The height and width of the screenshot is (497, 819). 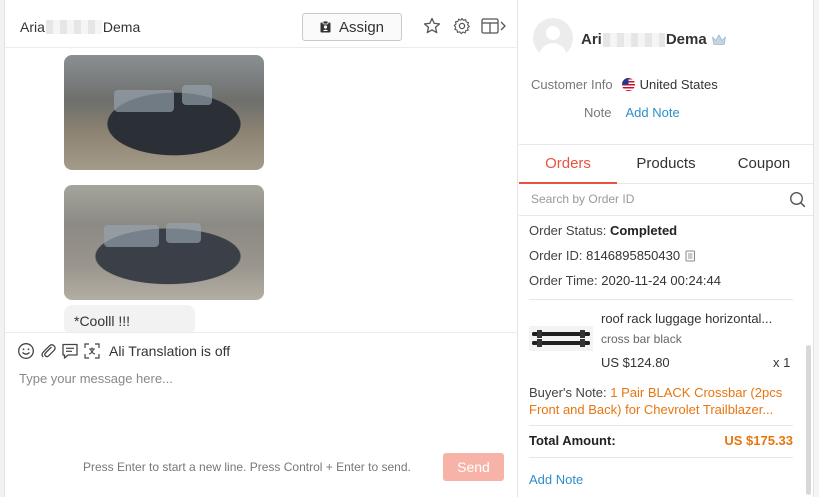 I want to click on right-edge-strip, so click(x=816, y=248).